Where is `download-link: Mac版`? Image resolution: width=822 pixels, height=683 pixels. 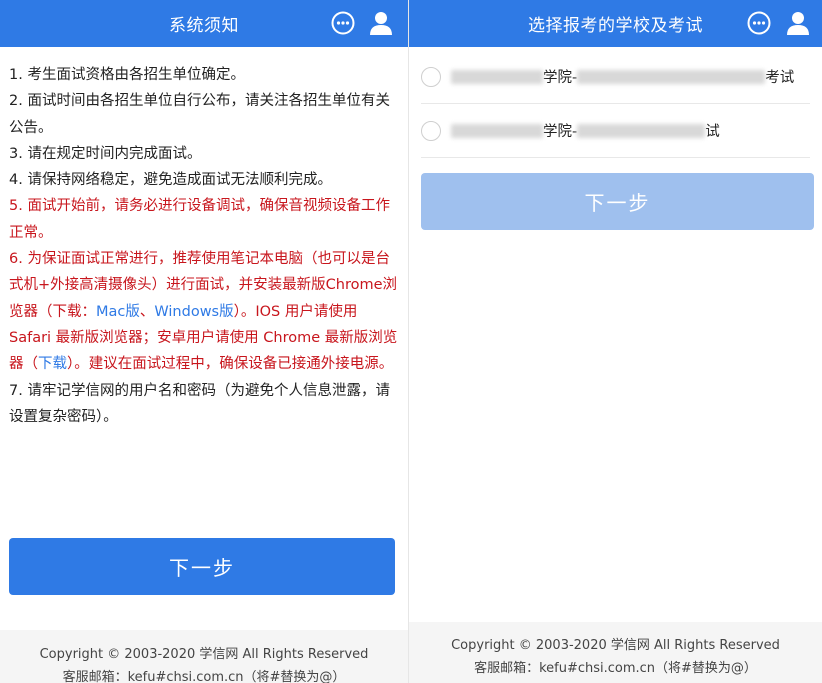
download-link: Mac版 is located at coordinates (118, 312).